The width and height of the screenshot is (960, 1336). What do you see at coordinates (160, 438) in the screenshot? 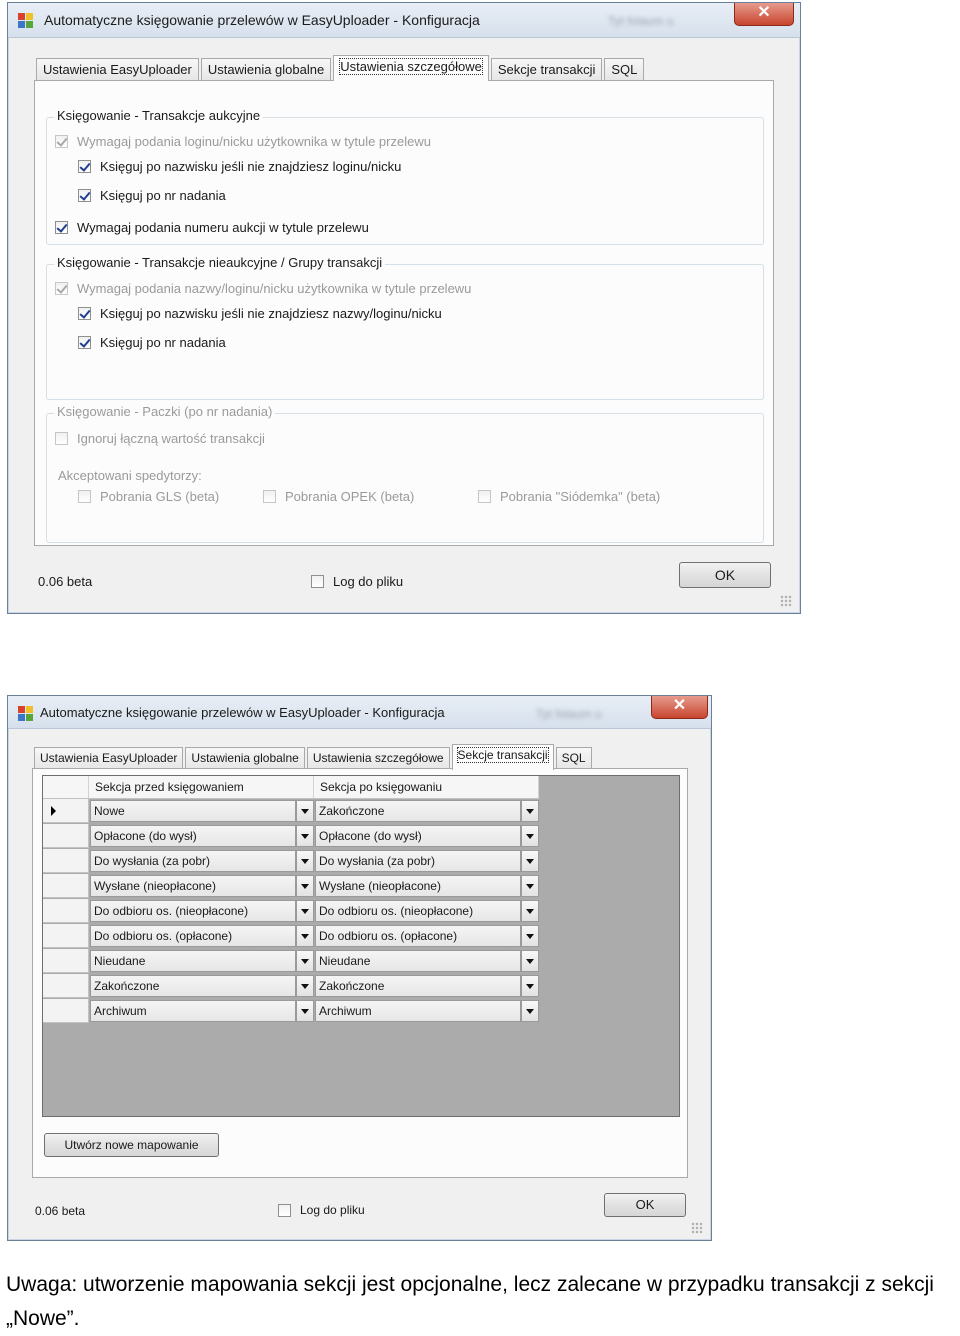
I see `checkbox-ignoruj-laczna-wartosc: Ignoruj łączną wartość transakcji` at bounding box center [160, 438].